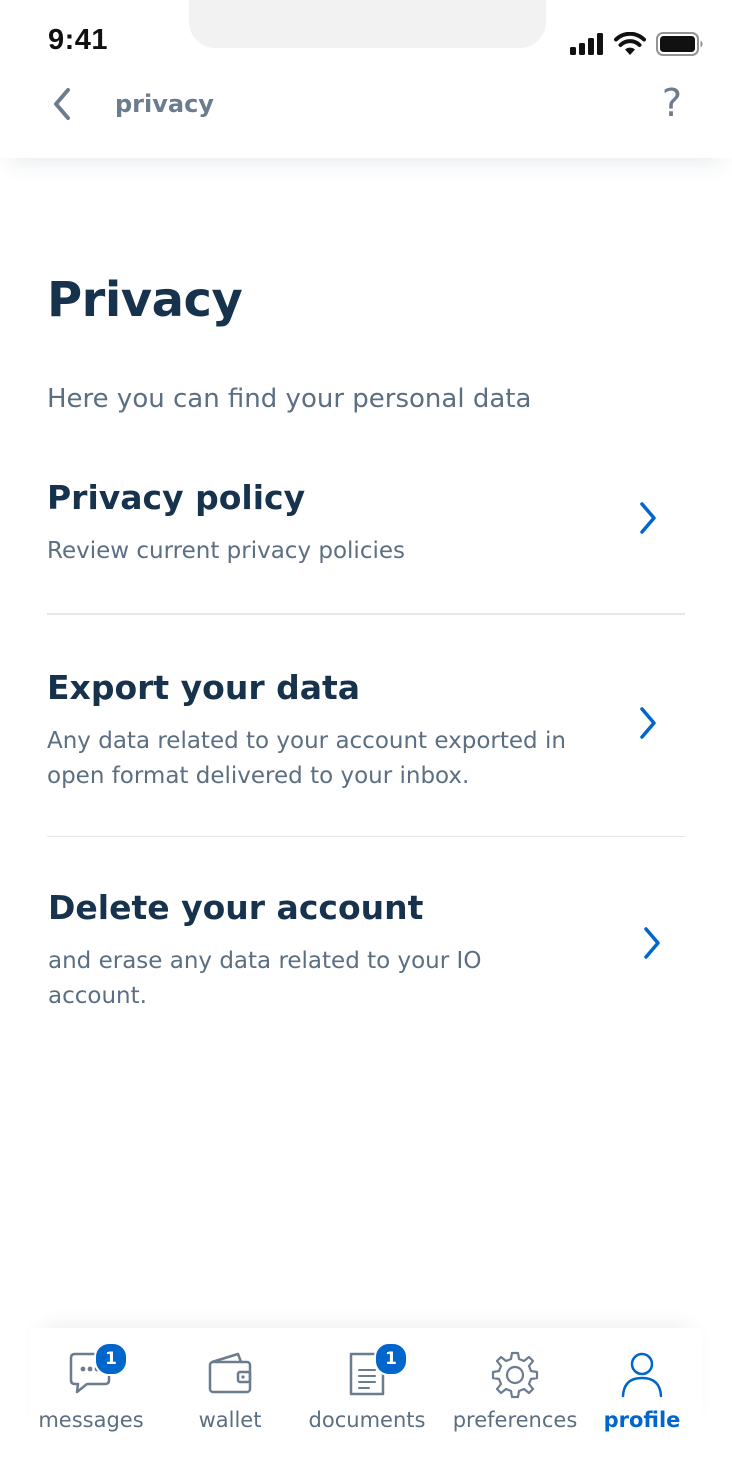 The height and width of the screenshot is (1473, 732). Describe the element at coordinates (642, 1375) in the screenshot. I see `user-icon` at that location.